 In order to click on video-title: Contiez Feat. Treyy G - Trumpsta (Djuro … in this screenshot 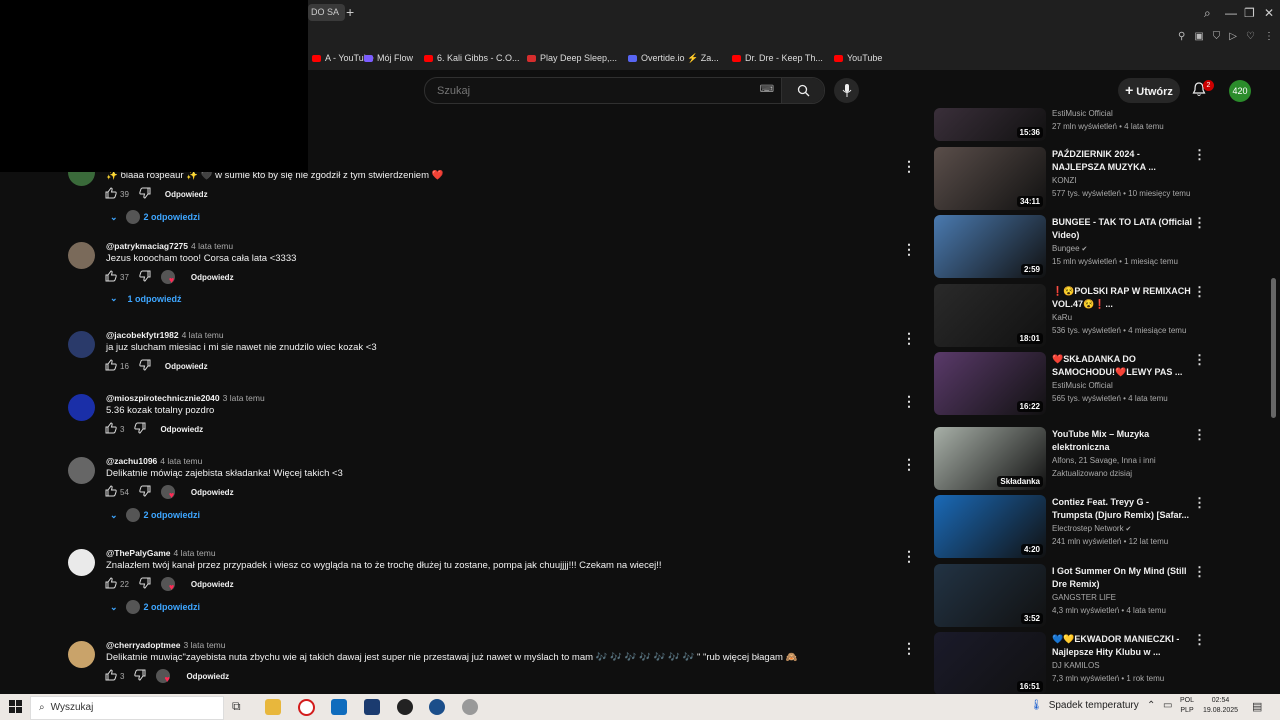, I will do `click(1122, 509)`.